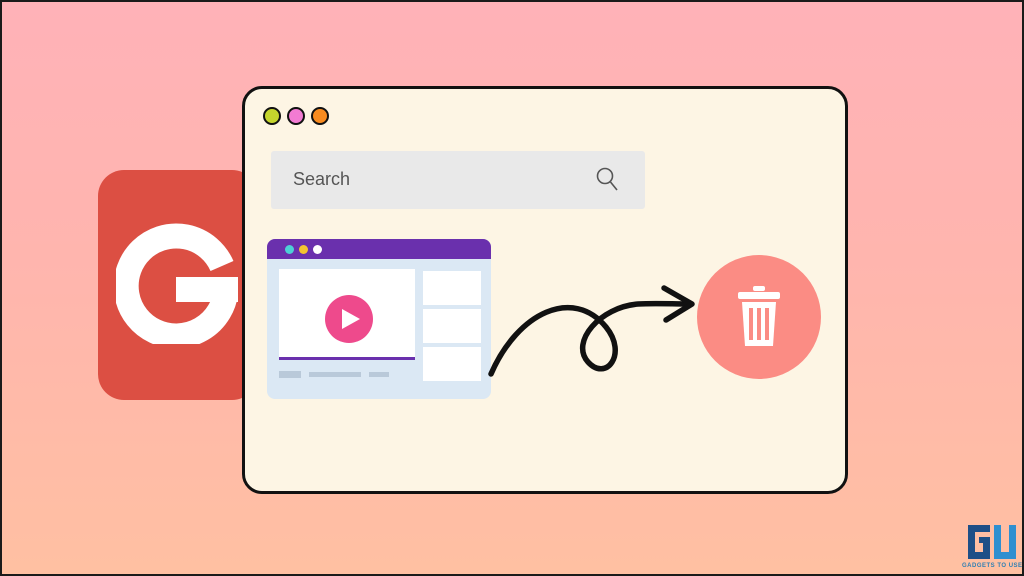  I want to click on window-close-dot, so click(272, 116).